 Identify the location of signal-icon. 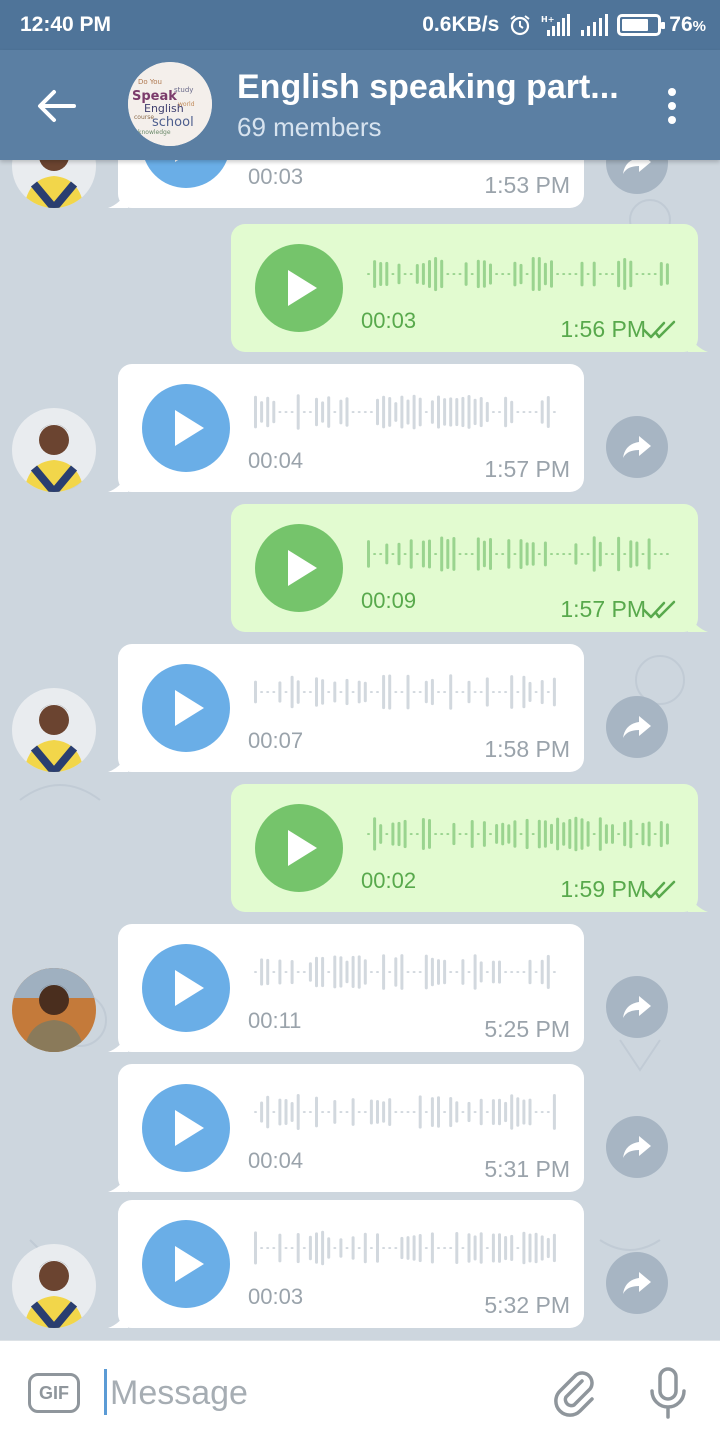
(595, 25).